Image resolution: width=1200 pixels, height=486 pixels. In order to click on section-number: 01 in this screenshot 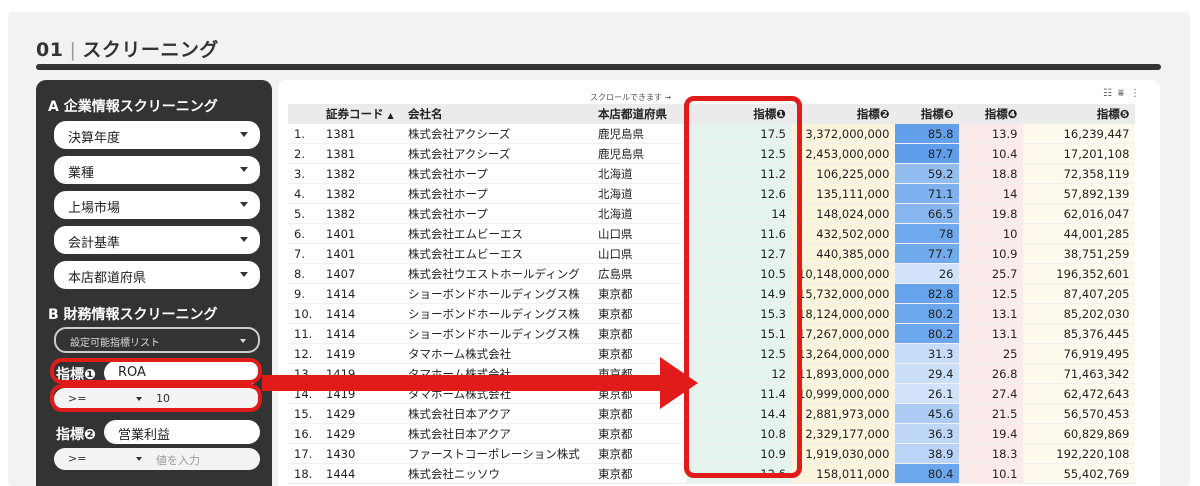, I will do `click(50, 50)`.